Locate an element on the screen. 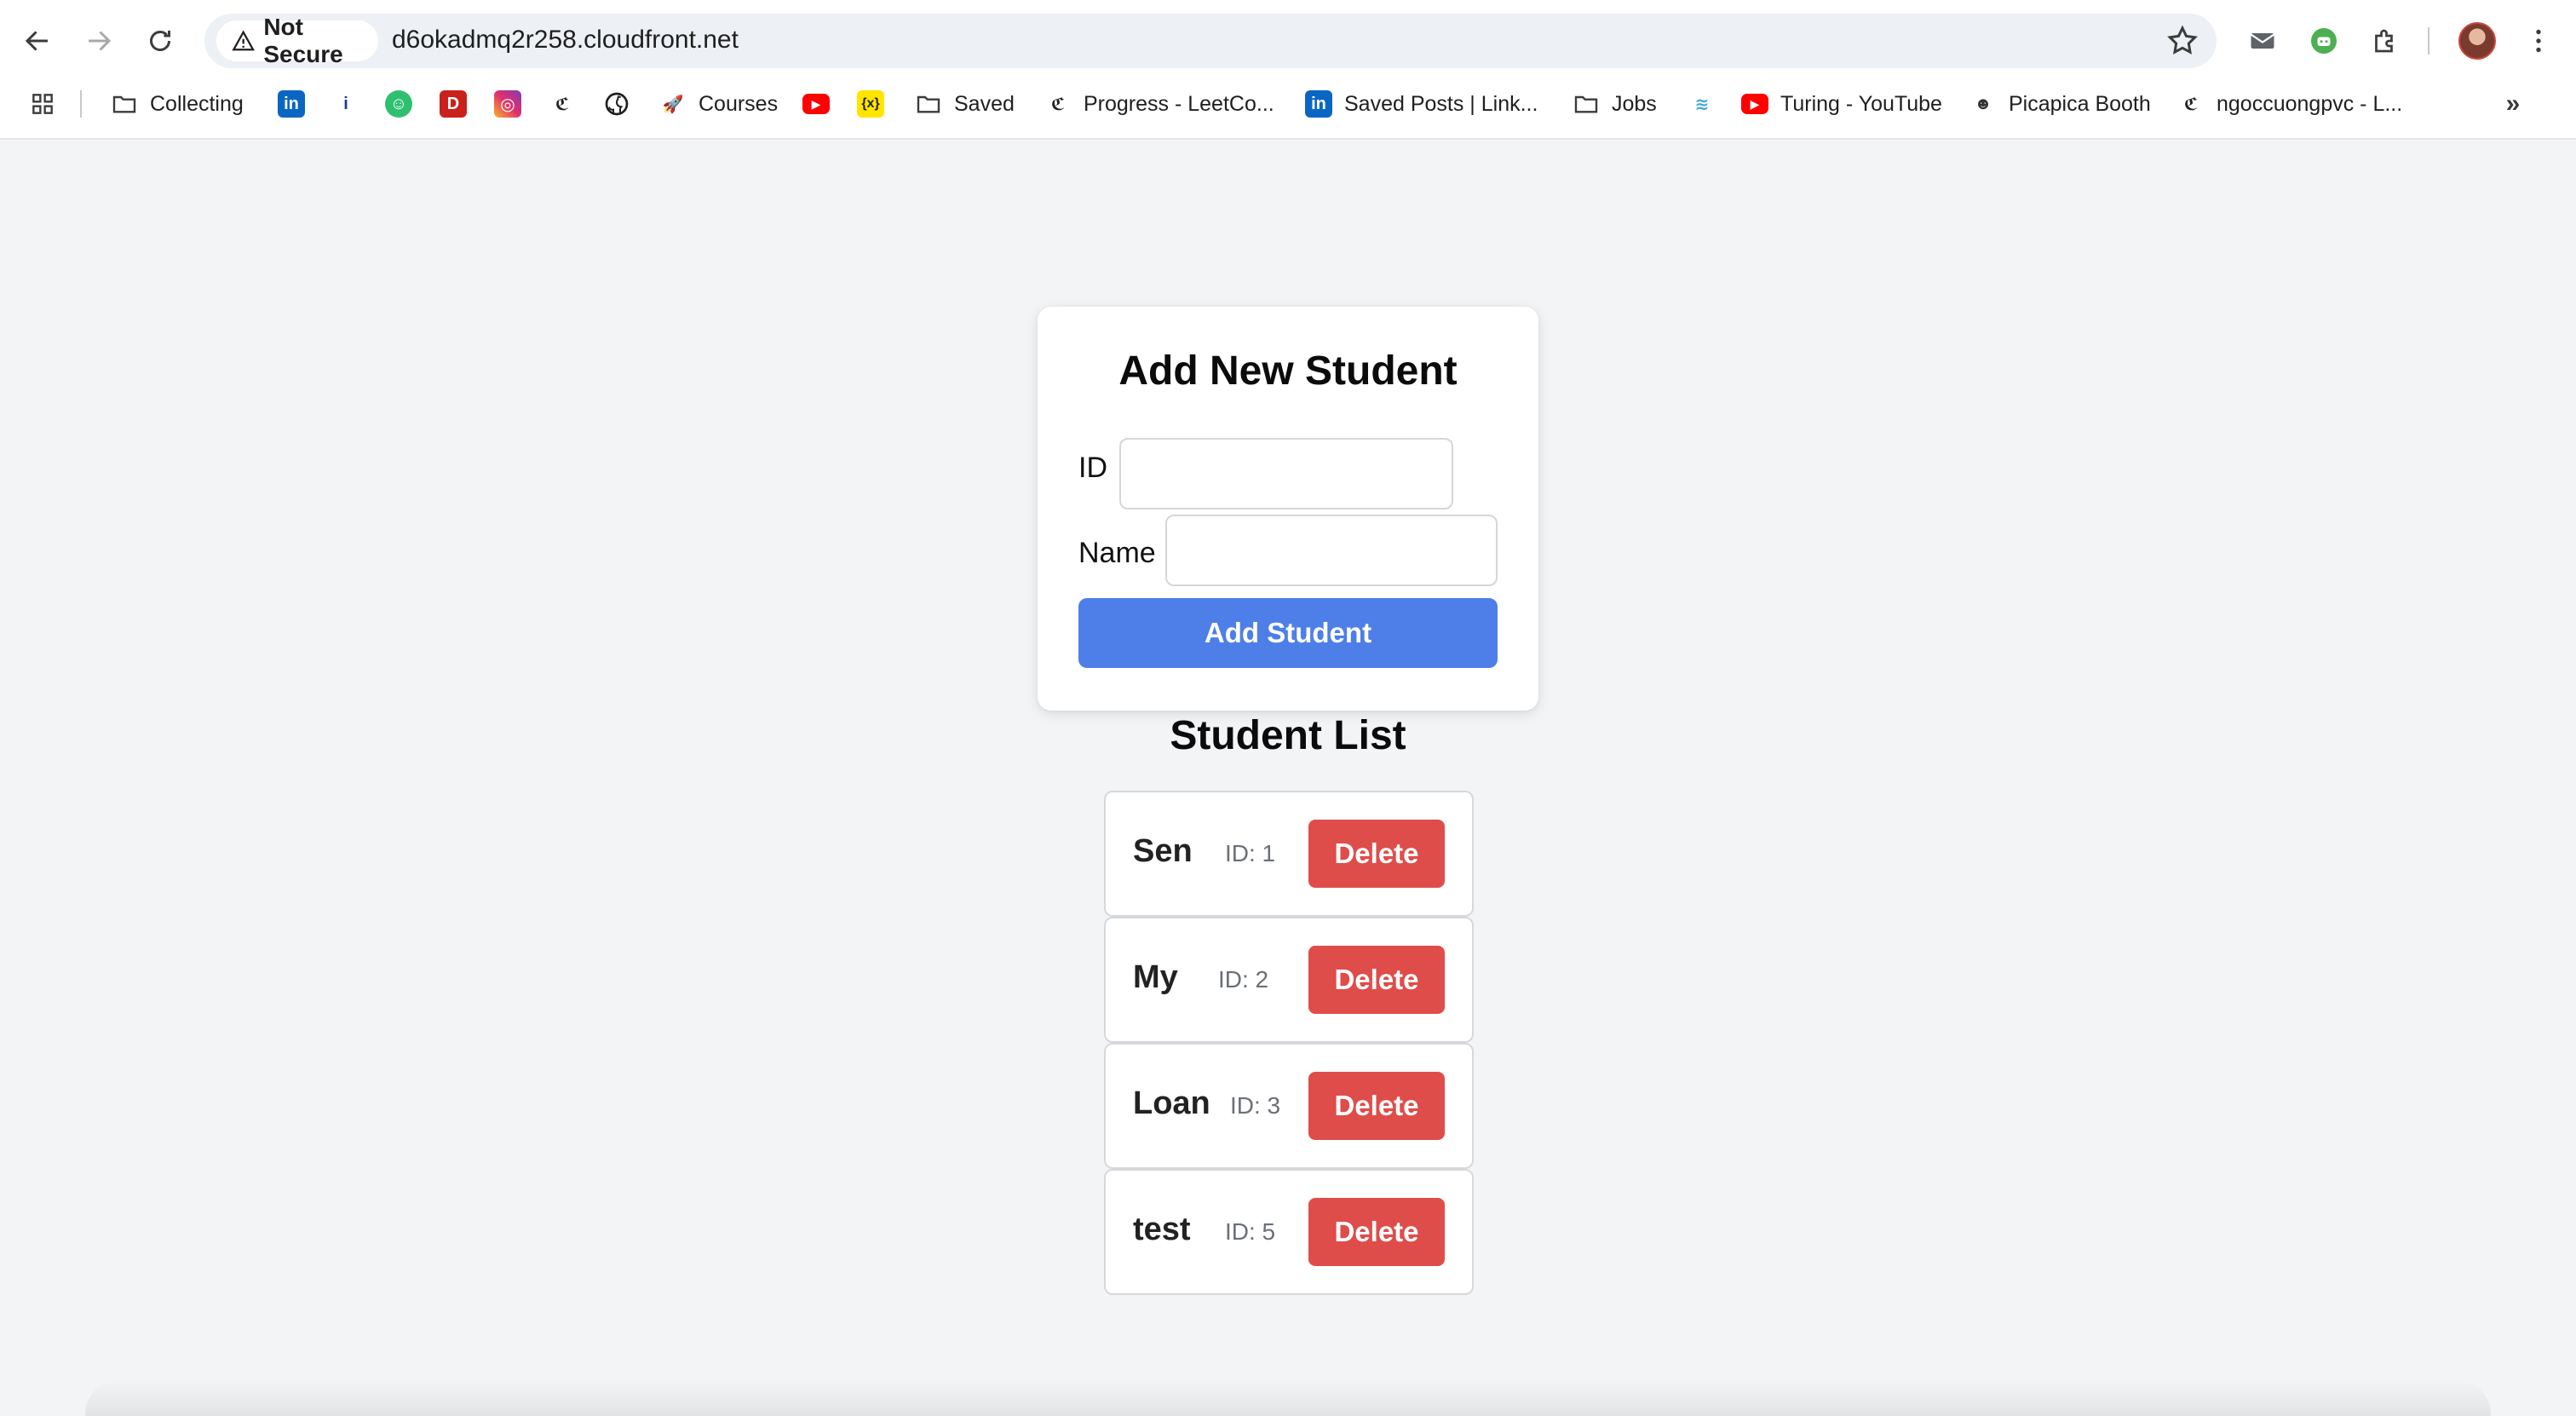 The width and height of the screenshot is (2576, 1416). bottom-shadow is located at coordinates (1288, 1398).